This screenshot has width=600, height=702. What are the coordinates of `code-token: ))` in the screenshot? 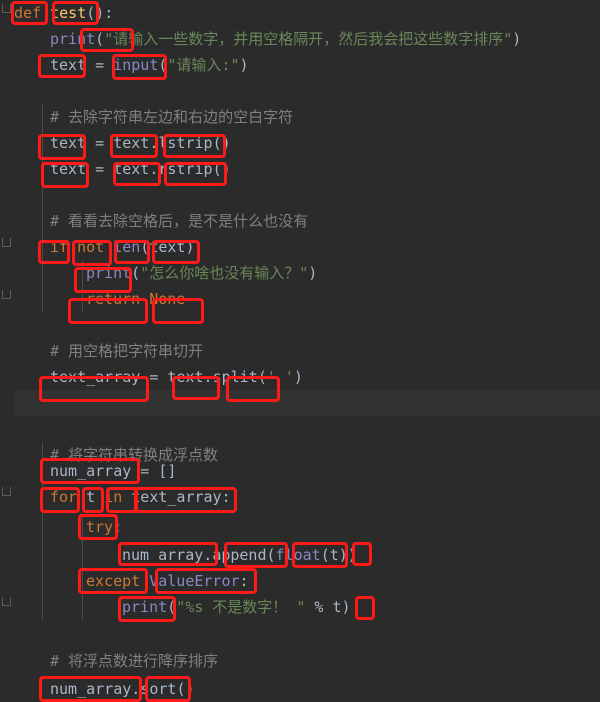 It's located at (347, 555).